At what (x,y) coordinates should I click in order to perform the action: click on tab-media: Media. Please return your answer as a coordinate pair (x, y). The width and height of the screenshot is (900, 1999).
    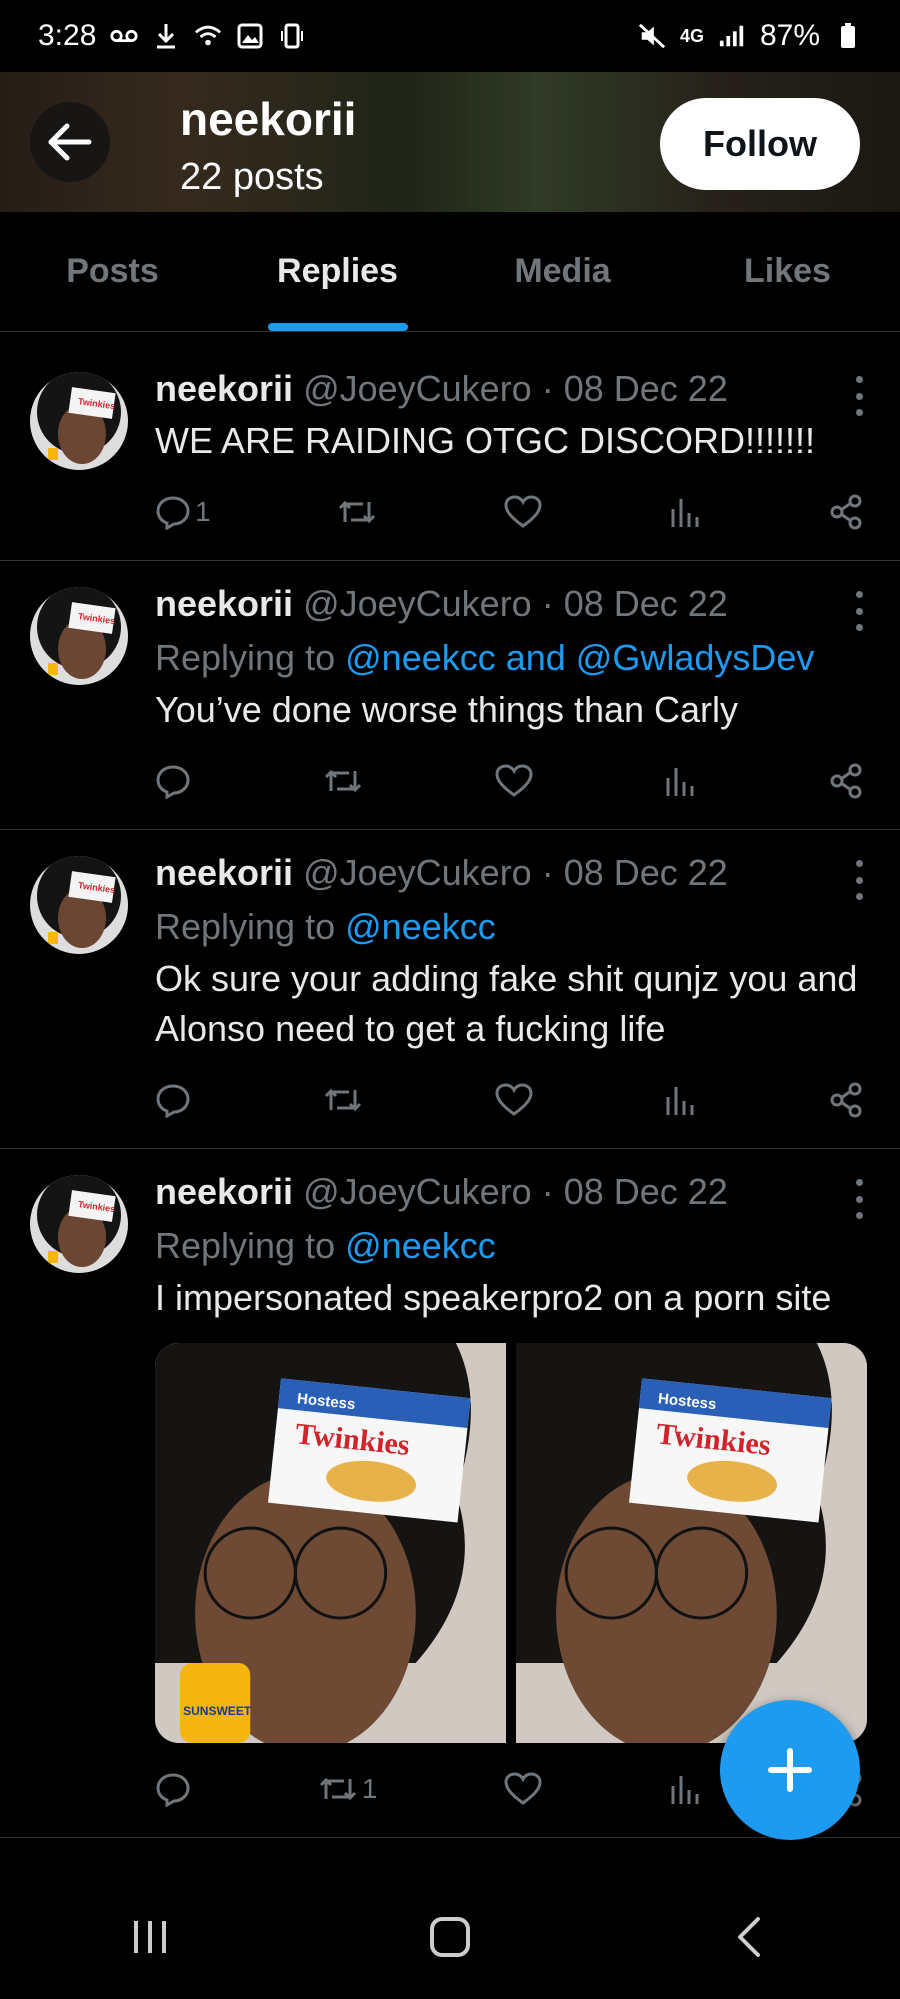
    Looking at the image, I should click on (562, 271).